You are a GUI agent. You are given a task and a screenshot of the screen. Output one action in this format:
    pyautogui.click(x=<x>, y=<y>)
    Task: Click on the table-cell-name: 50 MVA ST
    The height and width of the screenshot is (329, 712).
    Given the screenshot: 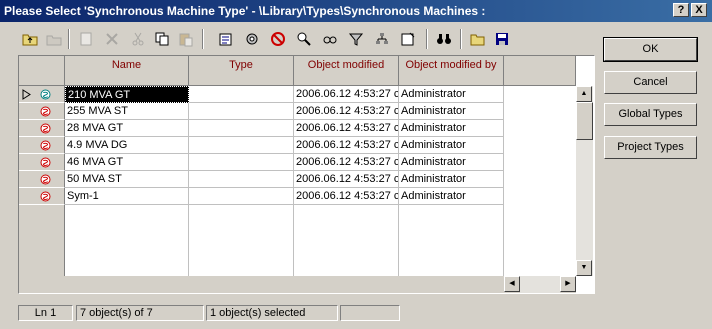 What is the action you would take?
    pyautogui.click(x=127, y=179)
    